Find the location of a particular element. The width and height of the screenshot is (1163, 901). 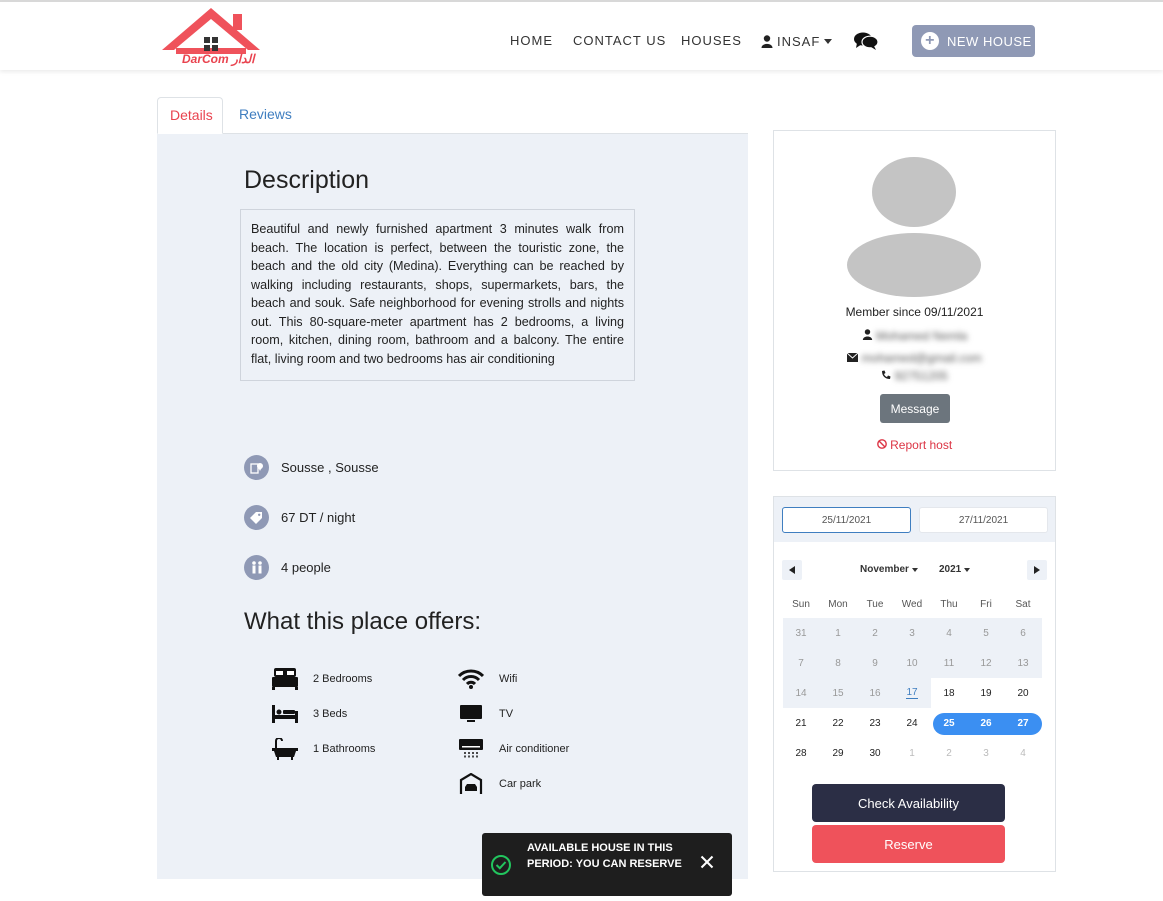

calendar-day-label: 16 is located at coordinates (875, 693).